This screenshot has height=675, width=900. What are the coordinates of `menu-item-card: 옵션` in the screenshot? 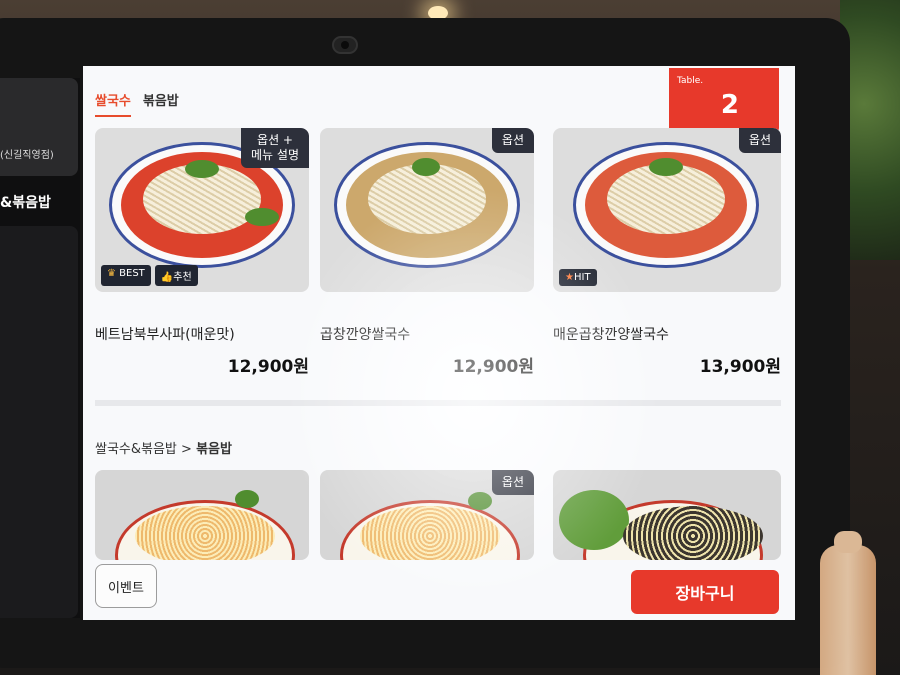 It's located at (427, 515).